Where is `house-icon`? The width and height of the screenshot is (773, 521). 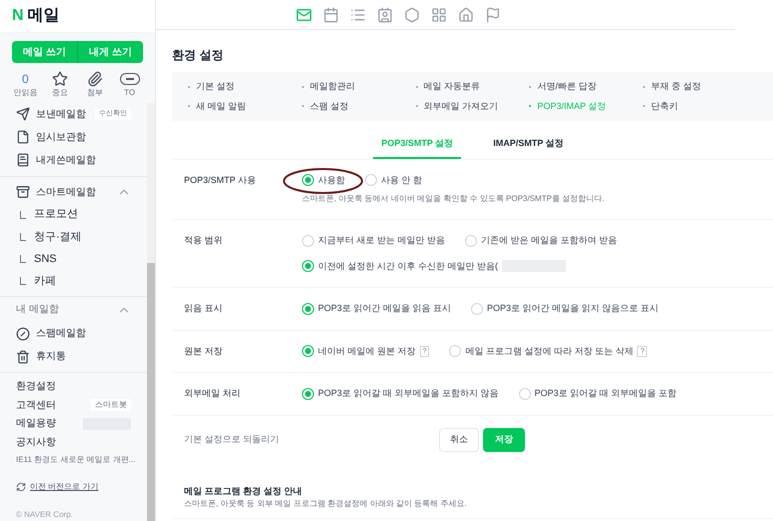 house-icon is located at coordinates (466, 14).